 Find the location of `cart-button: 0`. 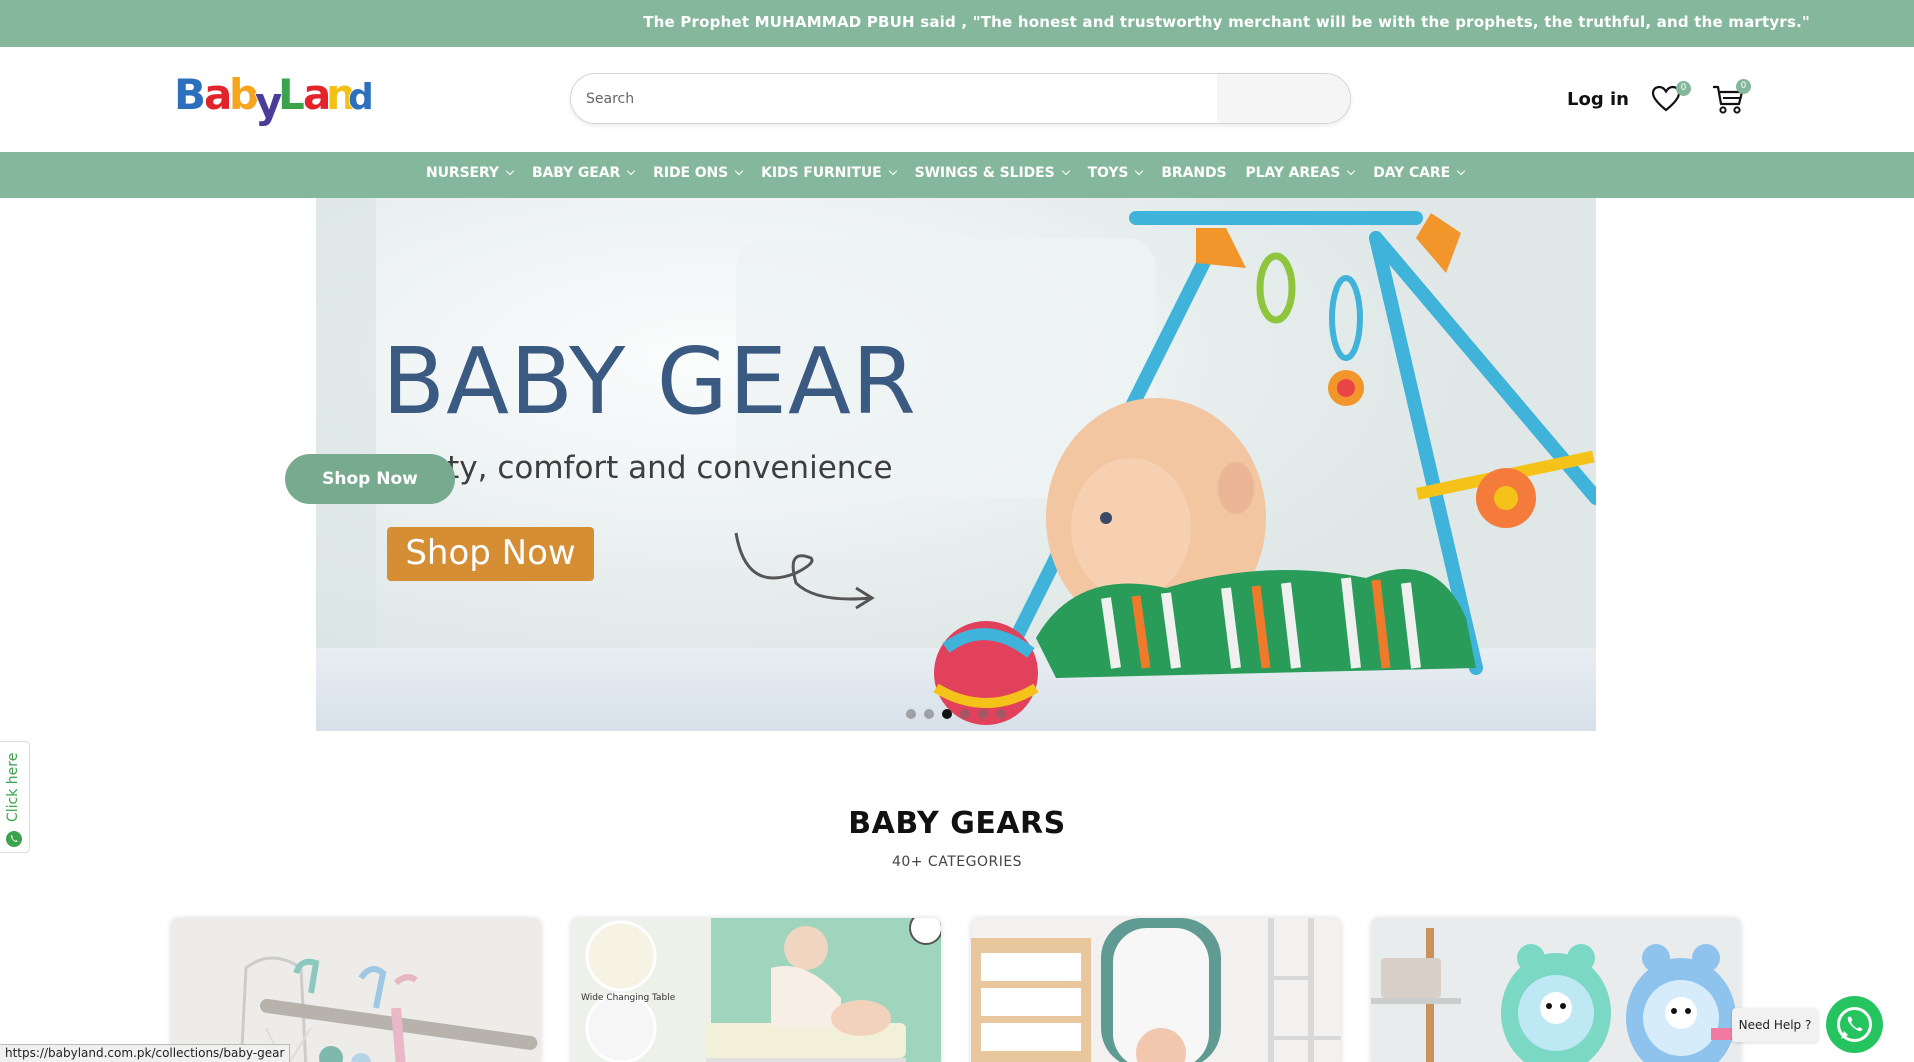

cart-button: 0 is located at coordinates (1731, 97).